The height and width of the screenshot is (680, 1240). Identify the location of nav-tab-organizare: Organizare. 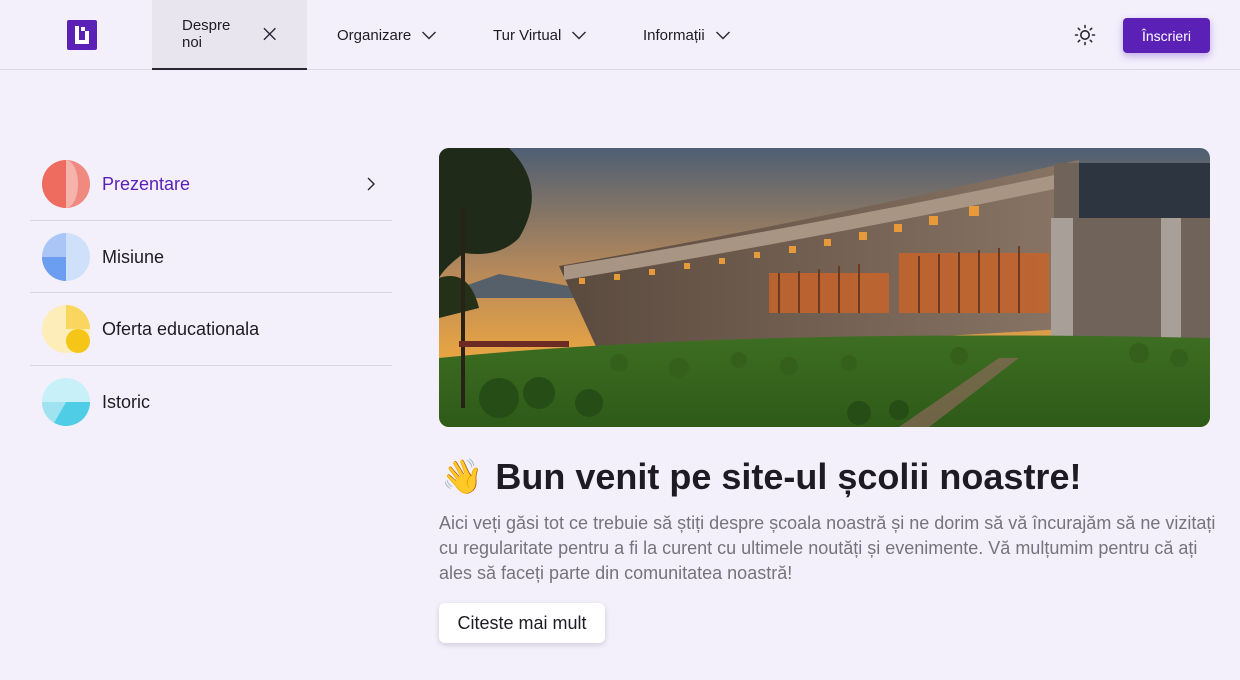
(387, 35).